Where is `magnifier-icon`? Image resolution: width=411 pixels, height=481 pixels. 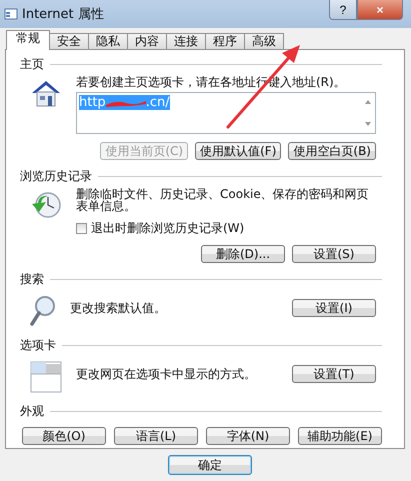 magnifier-icon is located at coordinates (43, 311).